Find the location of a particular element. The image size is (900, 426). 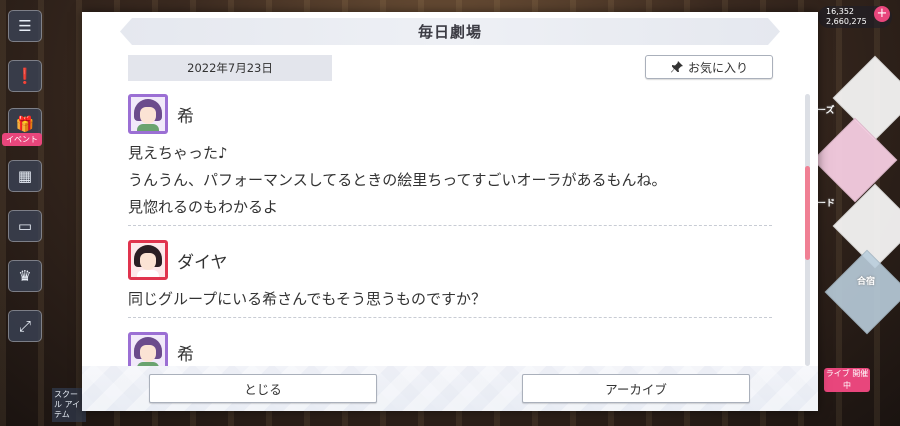

dialogue-line: 見惚れるのもわかるよ is located at coordinates (203, 207).